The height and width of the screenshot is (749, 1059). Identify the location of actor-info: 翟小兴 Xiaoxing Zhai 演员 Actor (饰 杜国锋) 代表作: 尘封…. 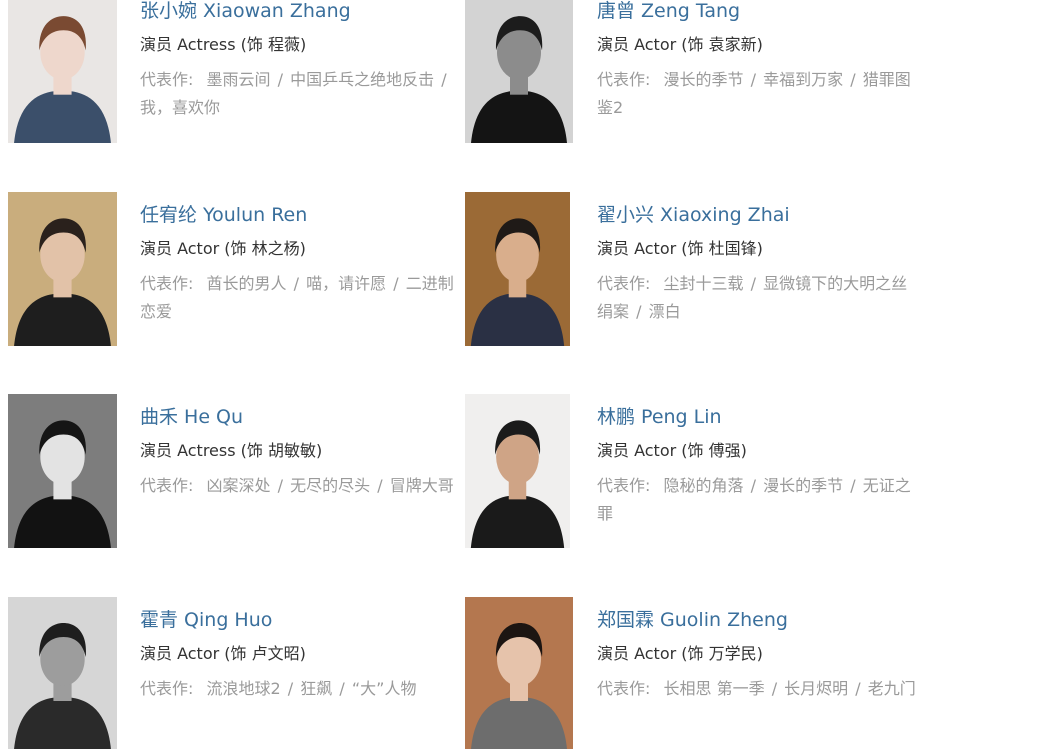
(759, 264).